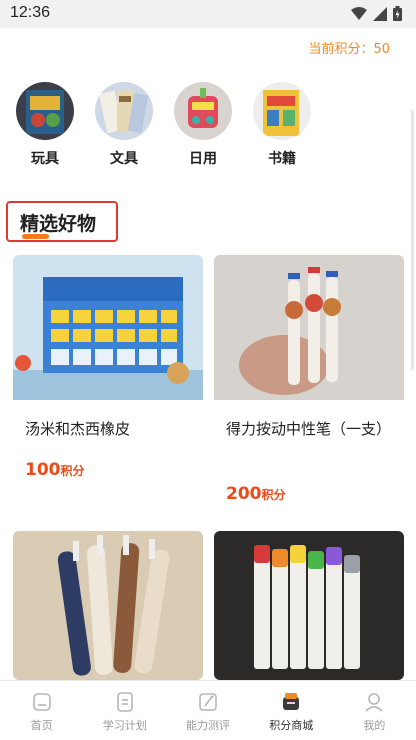 This screenshot has width=416, height=740. I want to click on assessment-icon, so click(208, 702).